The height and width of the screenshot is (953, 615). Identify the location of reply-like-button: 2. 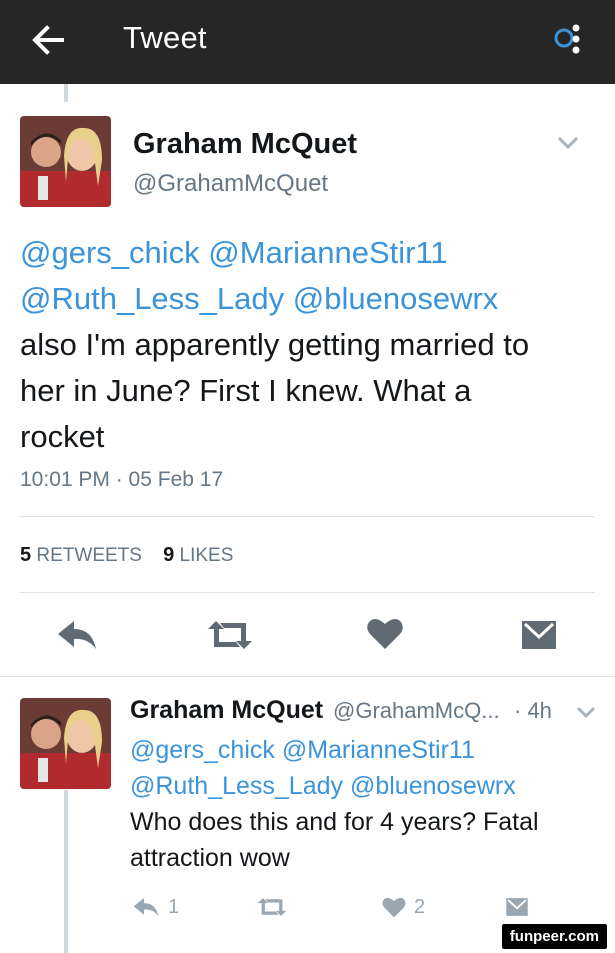
(403, 907).